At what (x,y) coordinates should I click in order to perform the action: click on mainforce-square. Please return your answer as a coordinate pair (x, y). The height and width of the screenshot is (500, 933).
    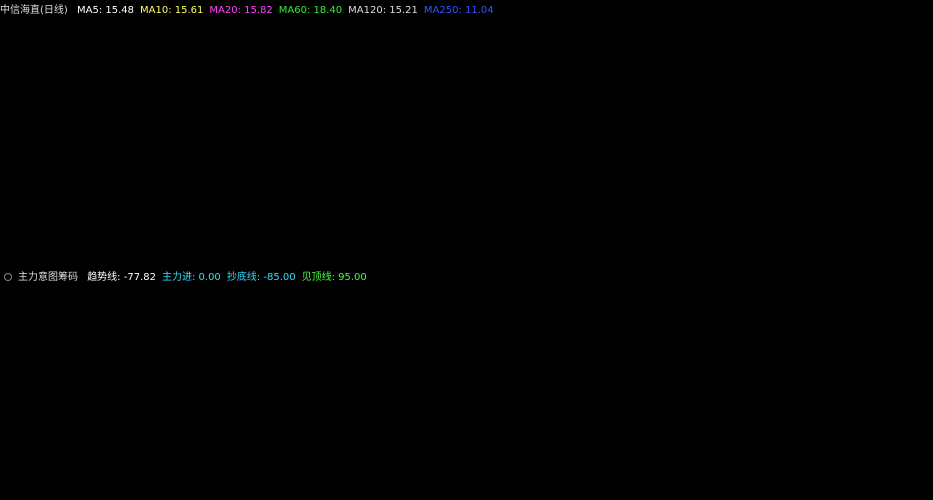
    Looking at the image, I should click on (108, 358).